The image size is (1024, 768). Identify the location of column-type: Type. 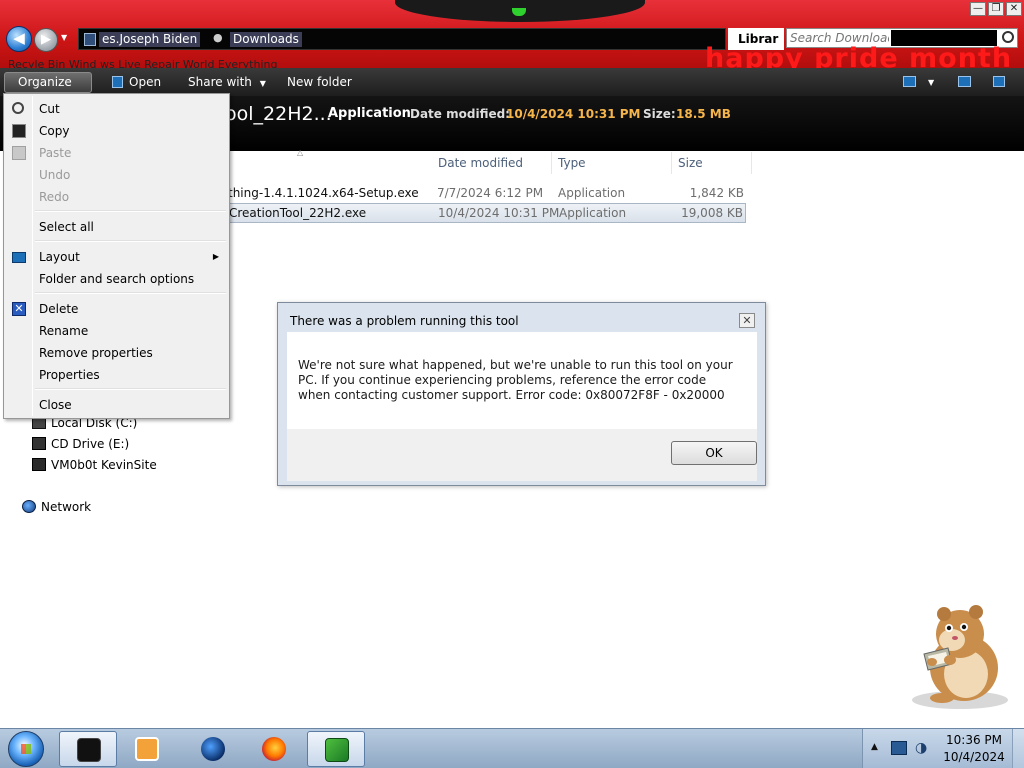
(612, 163).